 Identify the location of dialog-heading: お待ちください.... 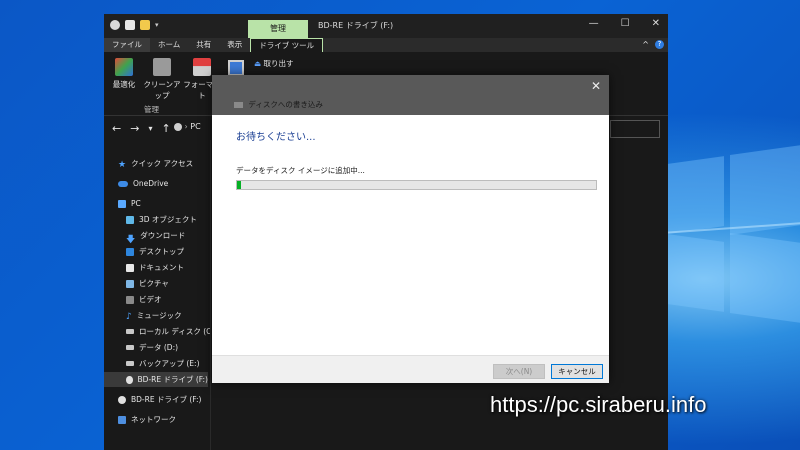
(276, 137).